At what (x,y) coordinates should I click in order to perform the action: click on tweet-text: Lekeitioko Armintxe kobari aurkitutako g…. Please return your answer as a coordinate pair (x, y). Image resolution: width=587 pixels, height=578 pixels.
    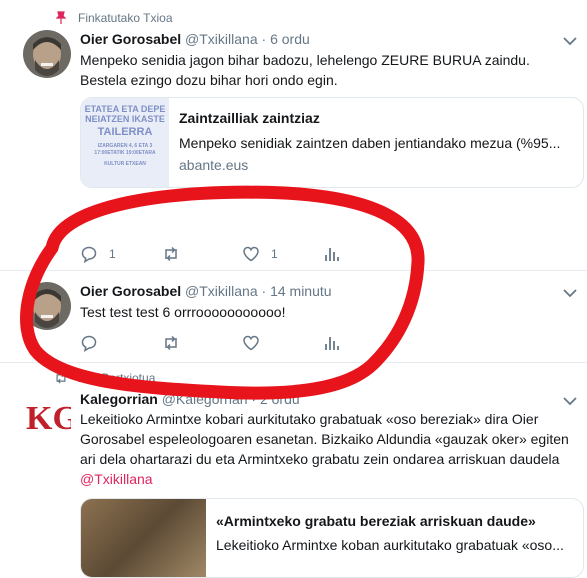
    Looking at the image, I should click on (327, 449).